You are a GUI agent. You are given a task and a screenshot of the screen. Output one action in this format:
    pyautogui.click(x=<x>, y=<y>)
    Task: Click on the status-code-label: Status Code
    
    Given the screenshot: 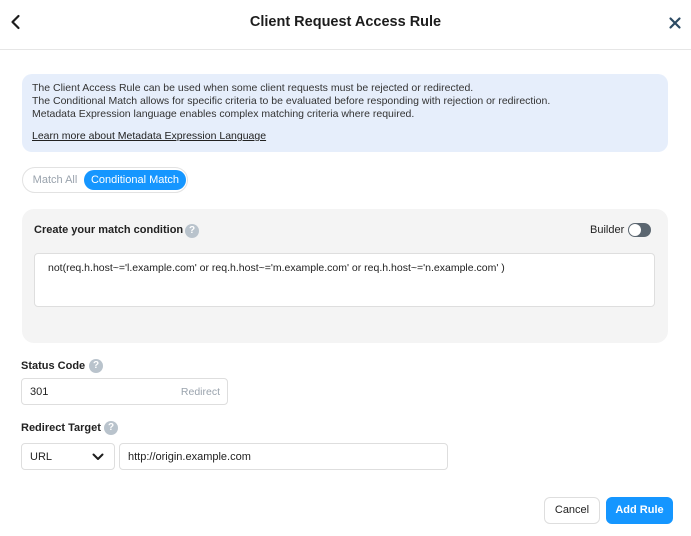 What is the action you would take?
    pyautogui.click(x=53, y=366)
    